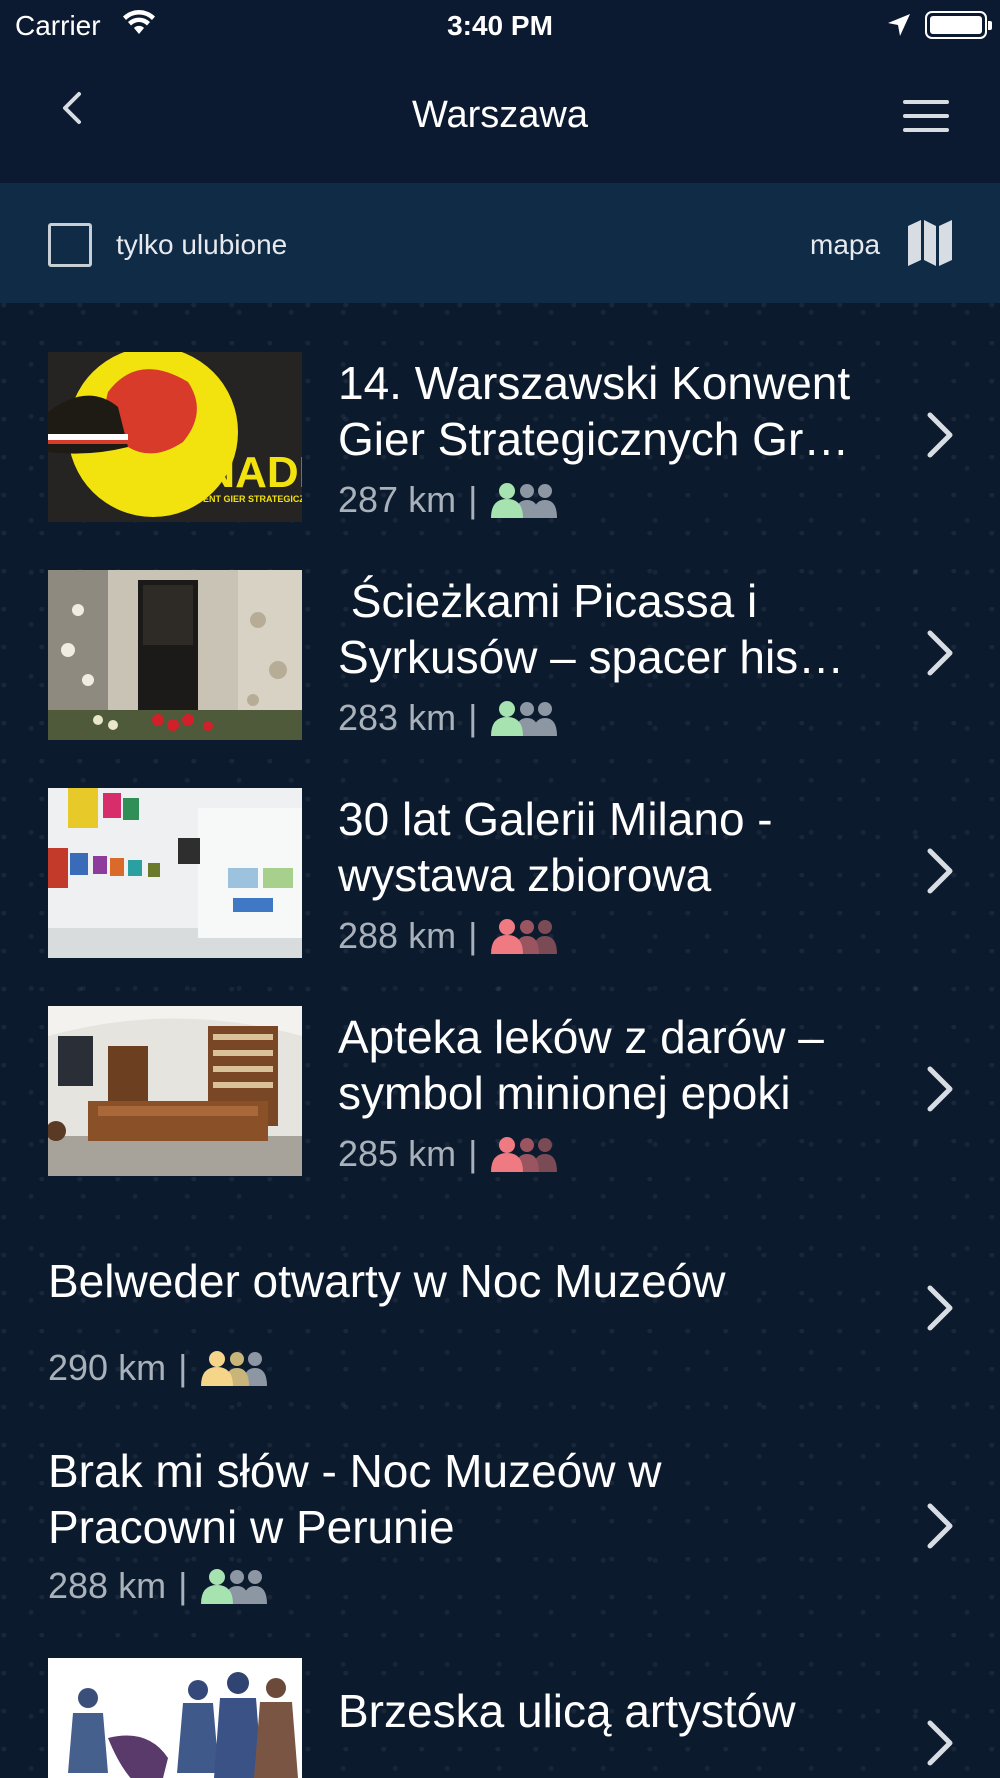 The height and width of the screenshot is (1778, 1000). I want to click on event-title-line1: Belweder otwarty w Noc Muzeów, so click(387, 1281).